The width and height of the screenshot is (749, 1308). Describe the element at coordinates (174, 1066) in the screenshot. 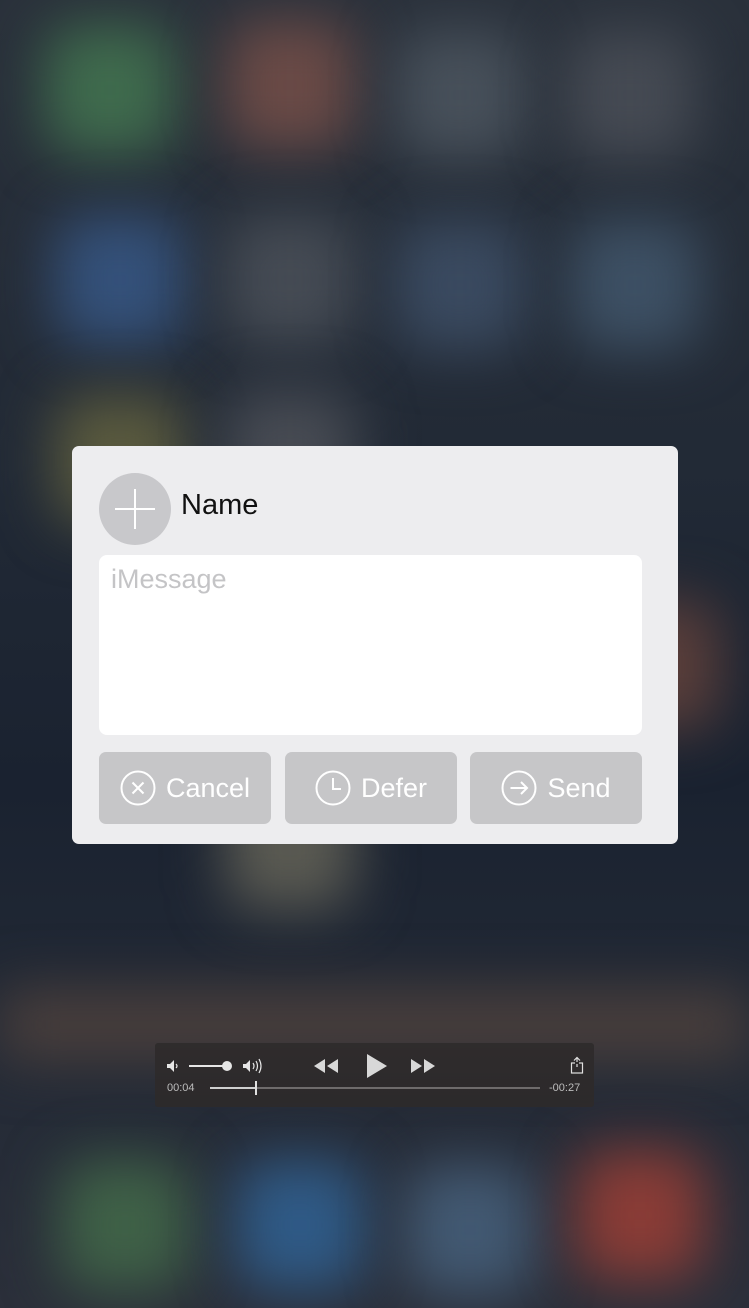

I see `speaker-low-icon` at that location.